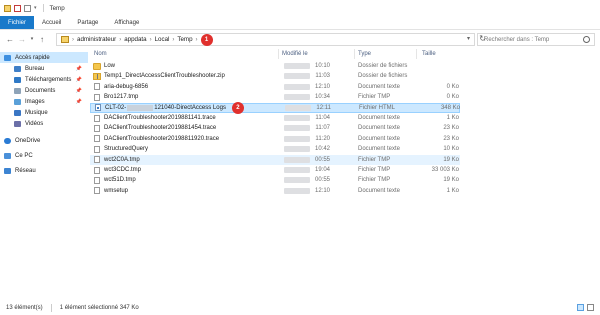 This screenshot has height=315, width=600. Describe the element at coordinates (24, 155) in the screenshot. I see `sidebar-item-label: Ce PC` at that location.